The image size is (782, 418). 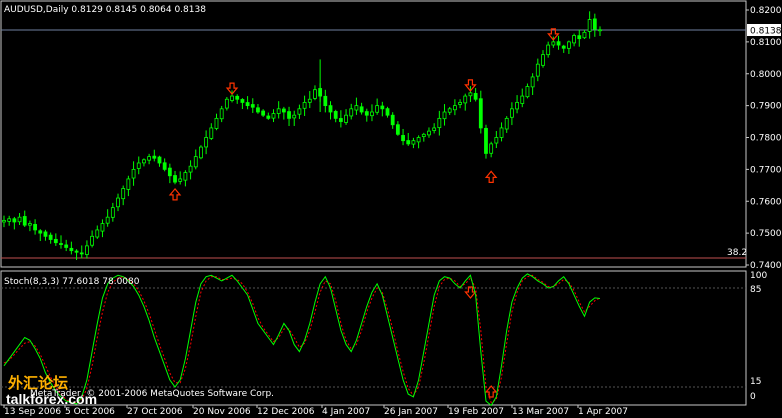 I want to click on time-tick-label: 12 Dec 2006, so click(x=286, y=412).